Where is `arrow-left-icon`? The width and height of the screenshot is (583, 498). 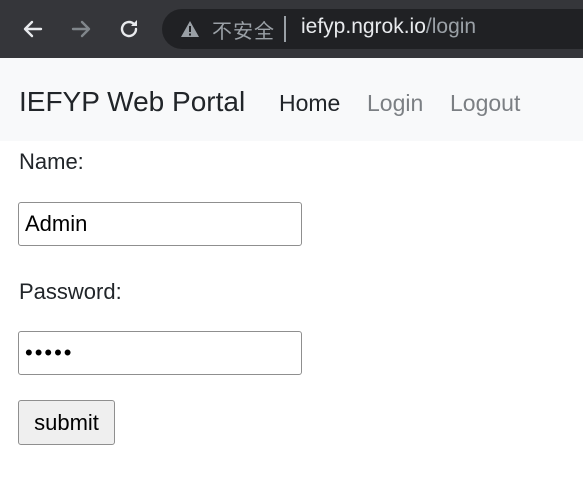 arrow-left-icon is located at coordinates (33, 29).